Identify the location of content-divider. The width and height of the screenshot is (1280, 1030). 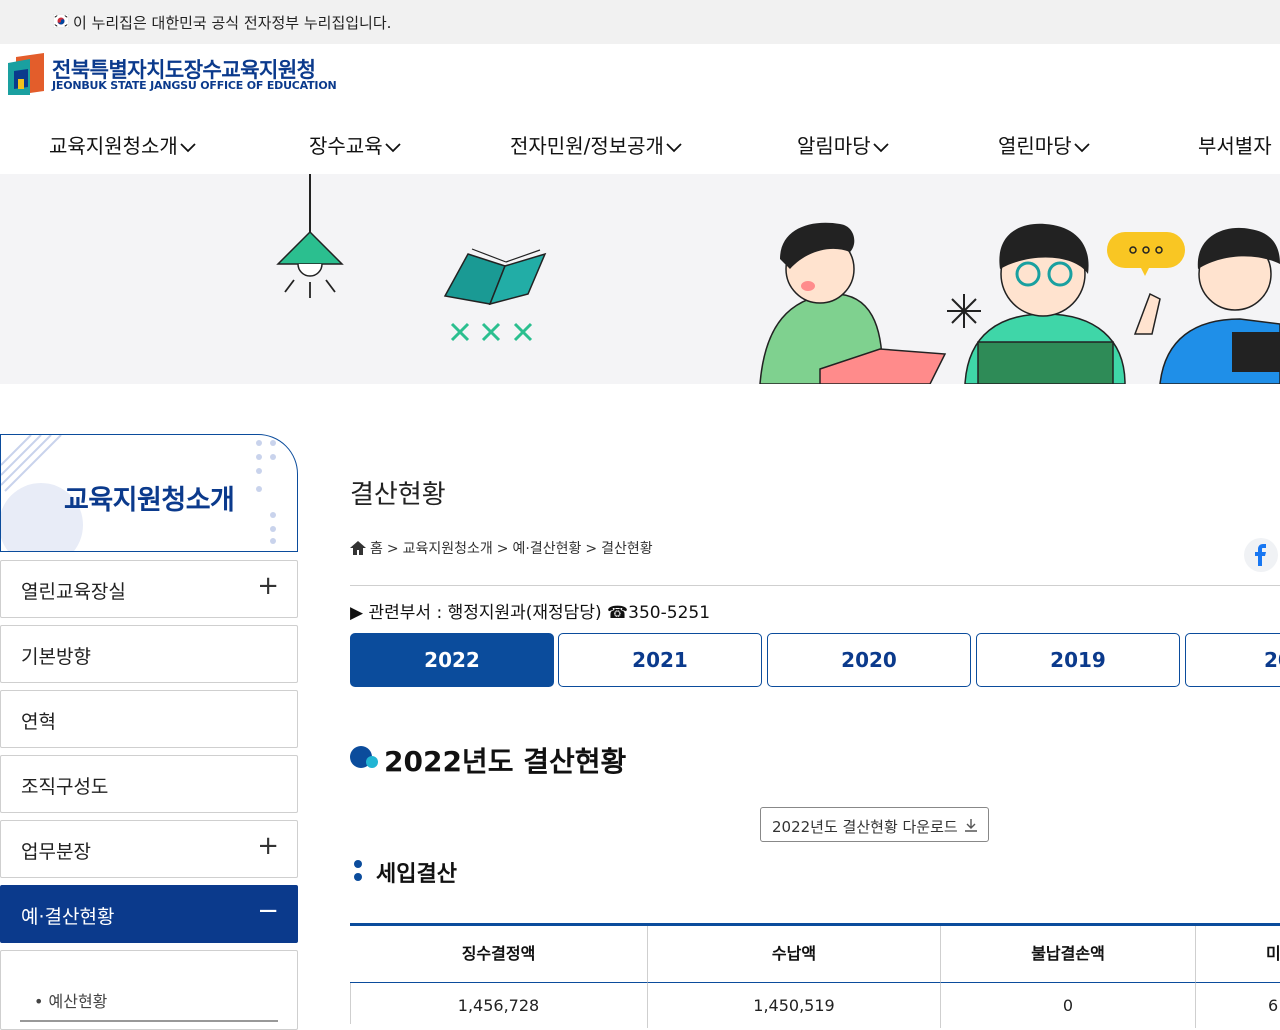
(815, 585).